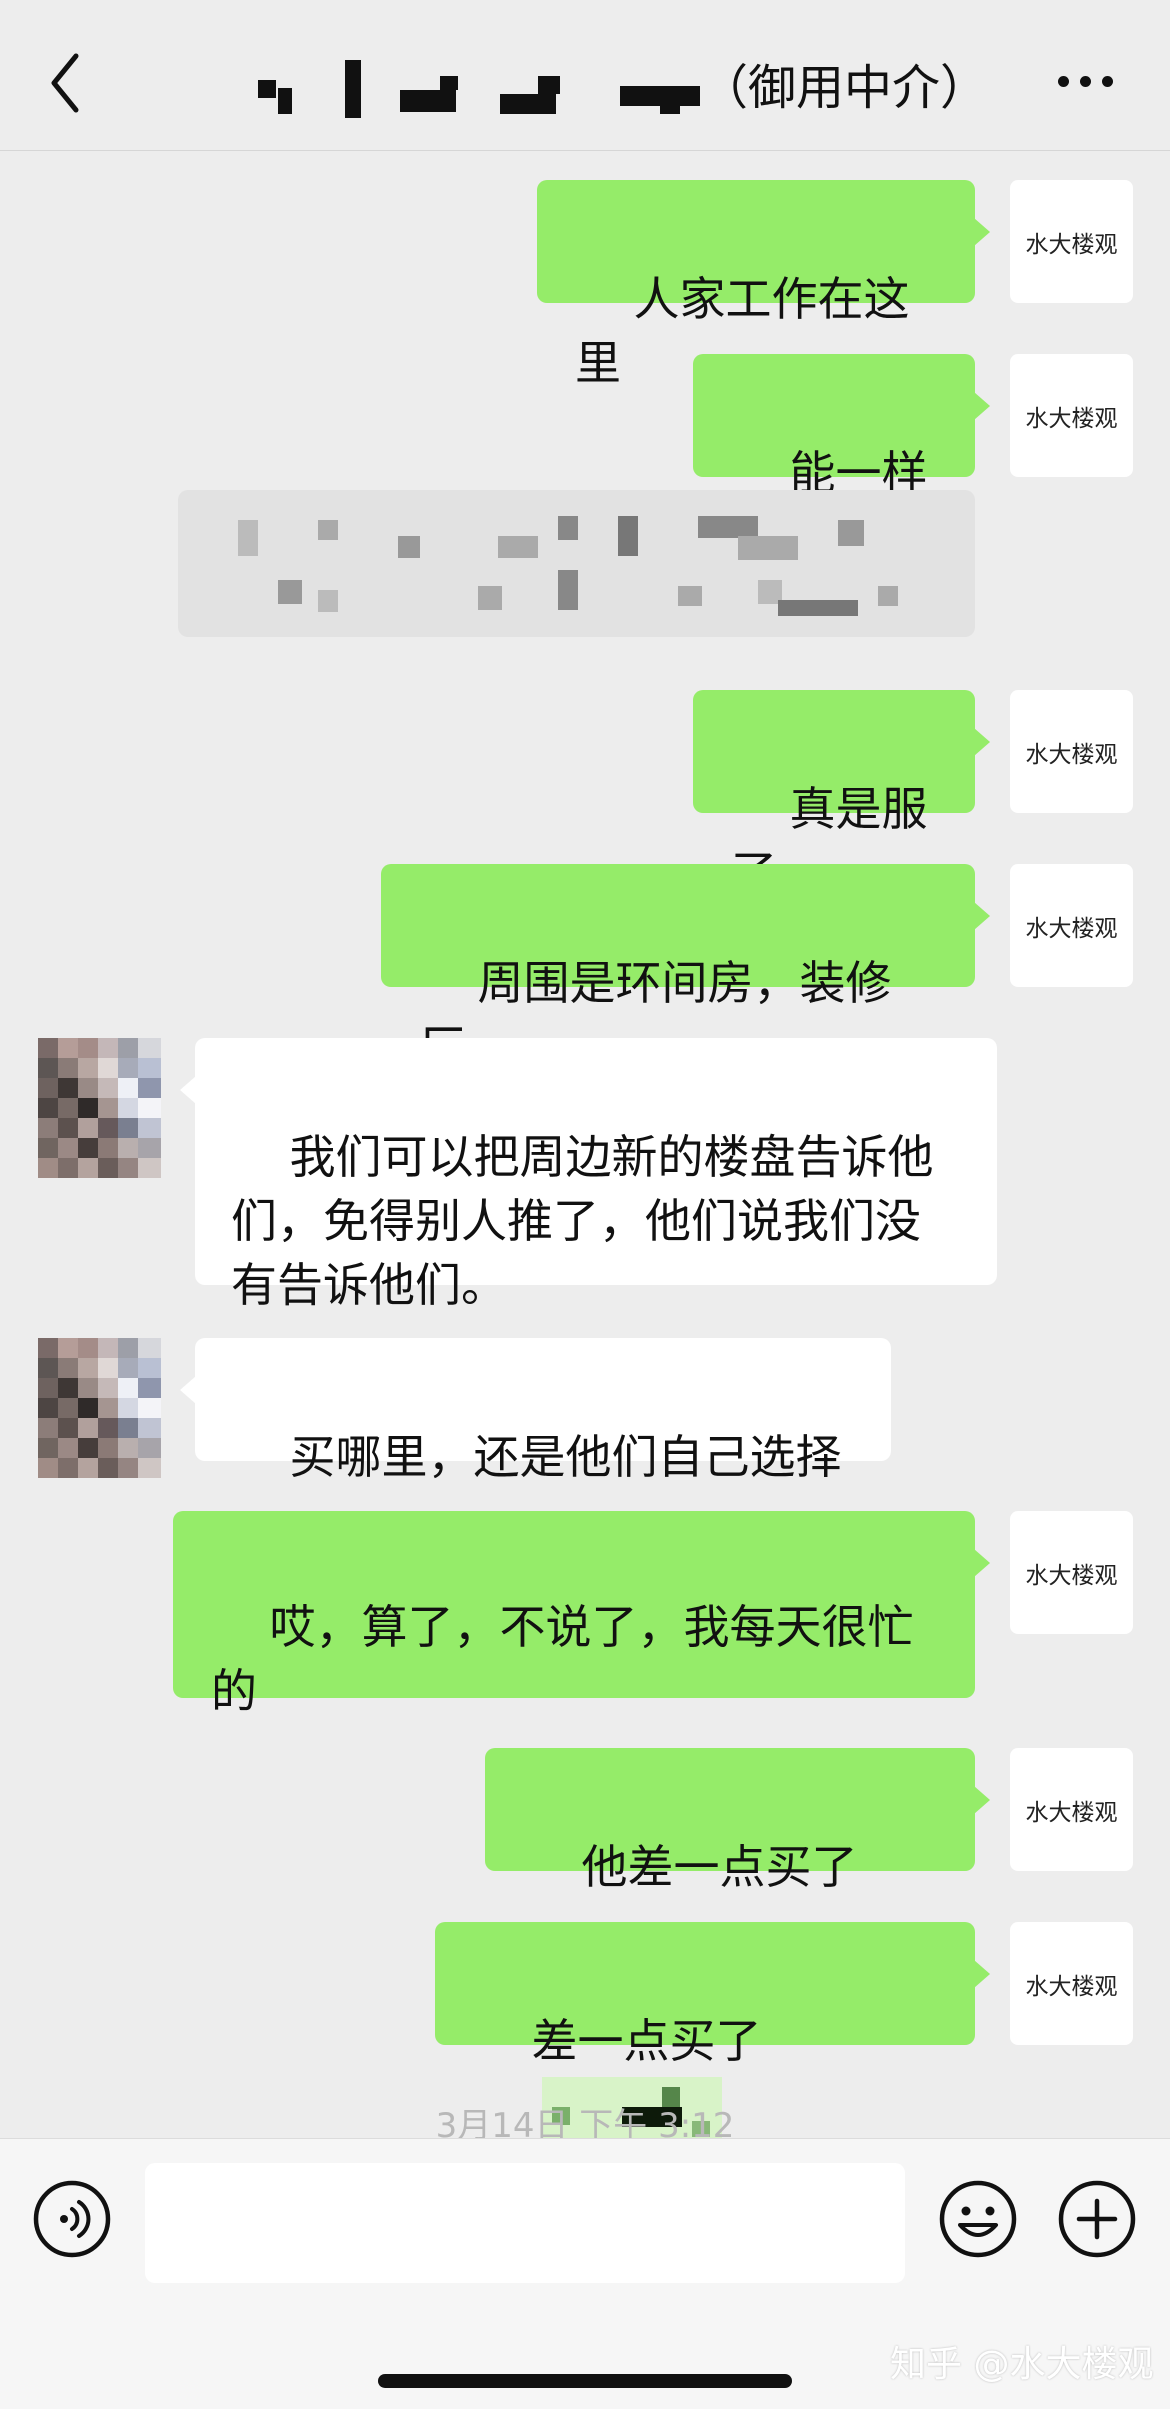  Describe the element at coordinates (565, 1457) in the screenshot. I see `message-text: 买哪里，还是他们自己选择` at that location.